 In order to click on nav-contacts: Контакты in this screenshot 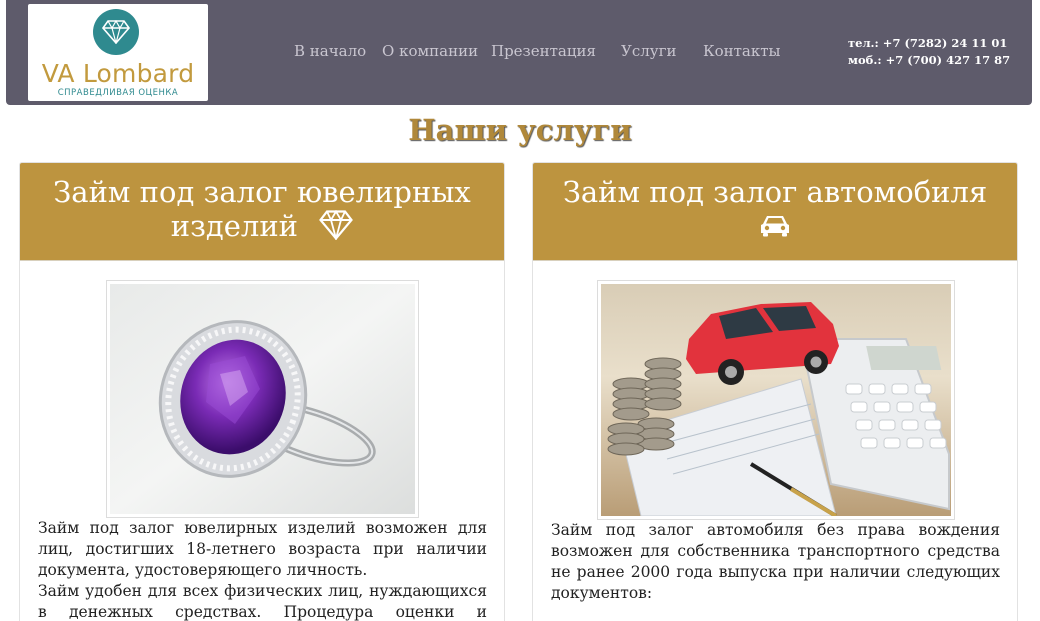, I will do `click(742, 51)`.